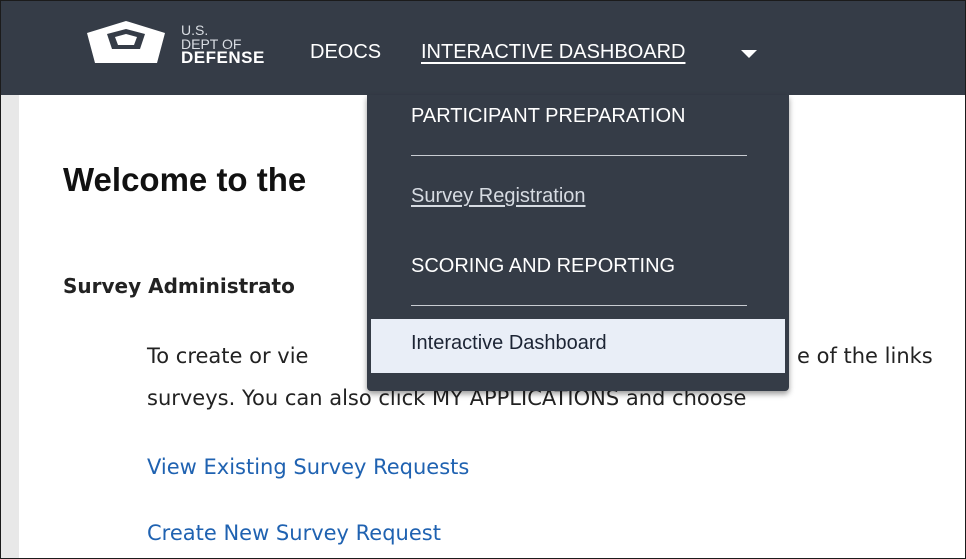 This screenshot has height=559, width=966. I want to click on section-heading: Survey Administrato, so click(179, 286).